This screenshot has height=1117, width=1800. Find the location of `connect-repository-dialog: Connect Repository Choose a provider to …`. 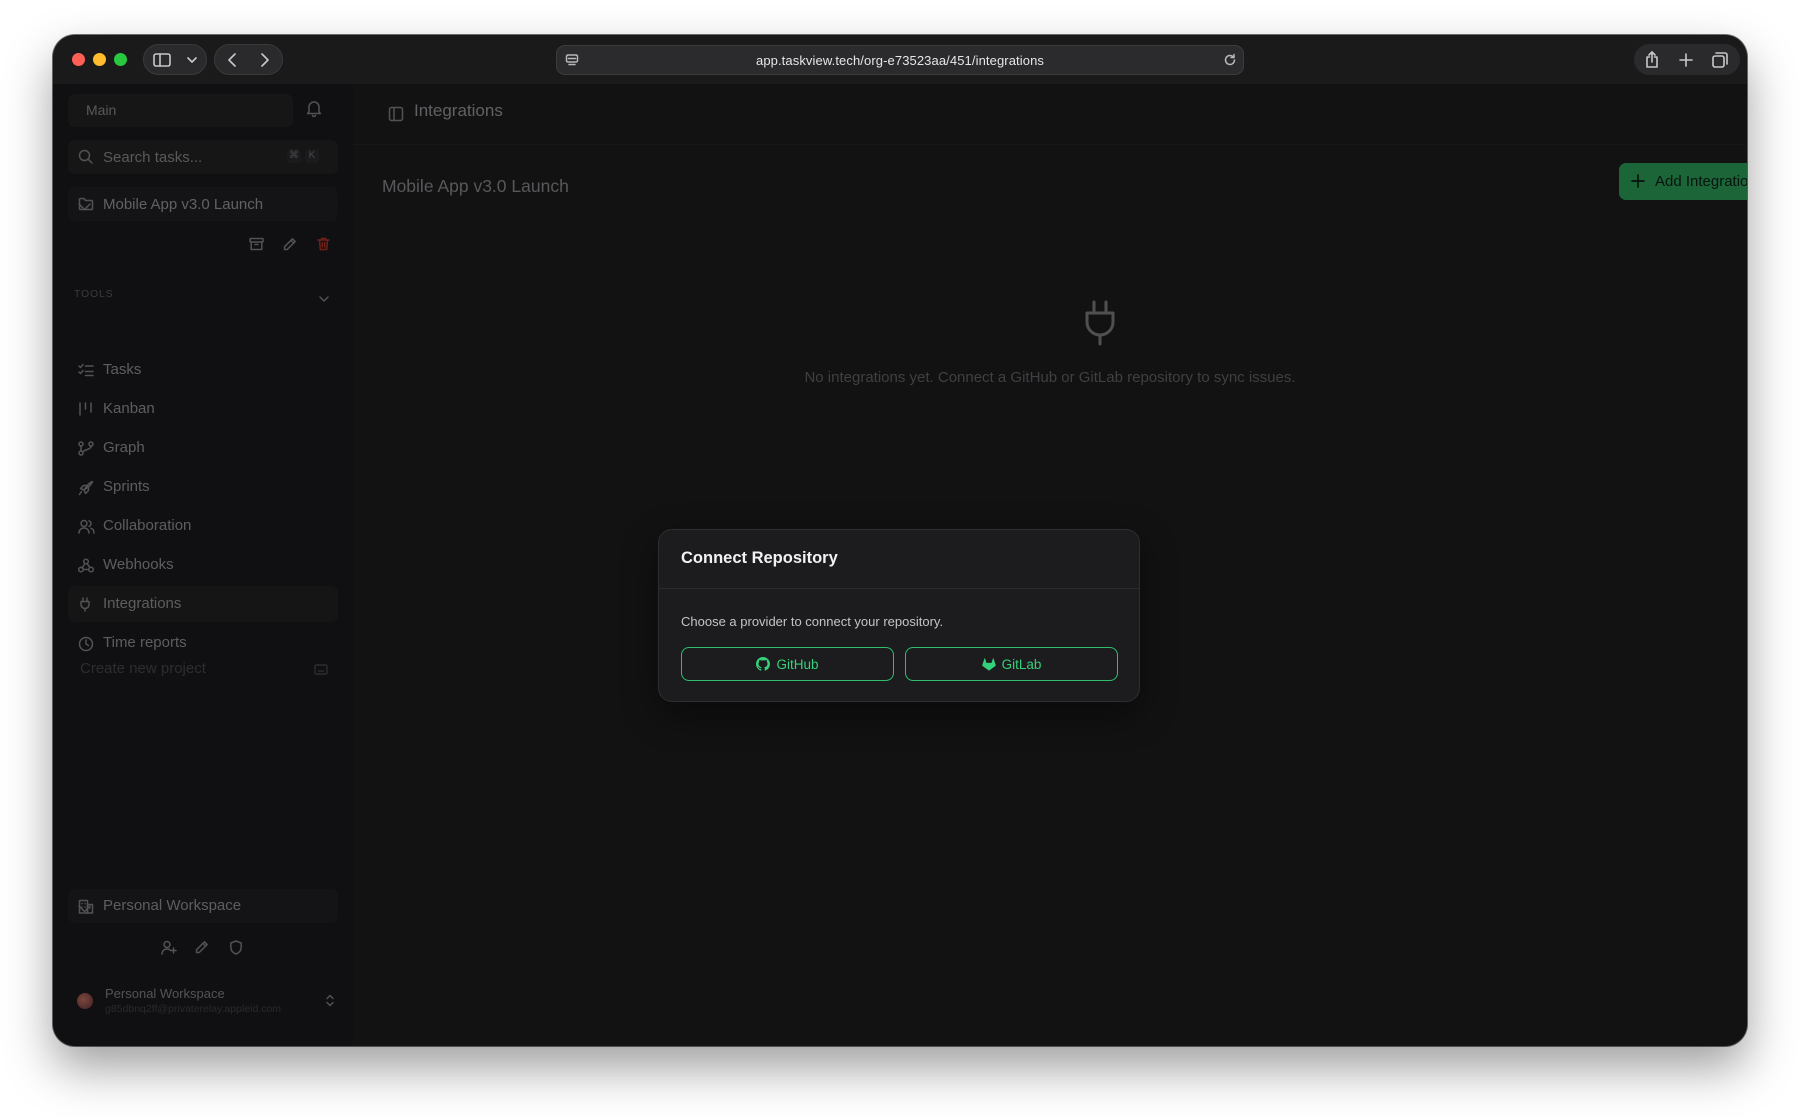

connect-repository-dialog: Connect Repository Choose a provider to … is located at coordinates (899, 615).